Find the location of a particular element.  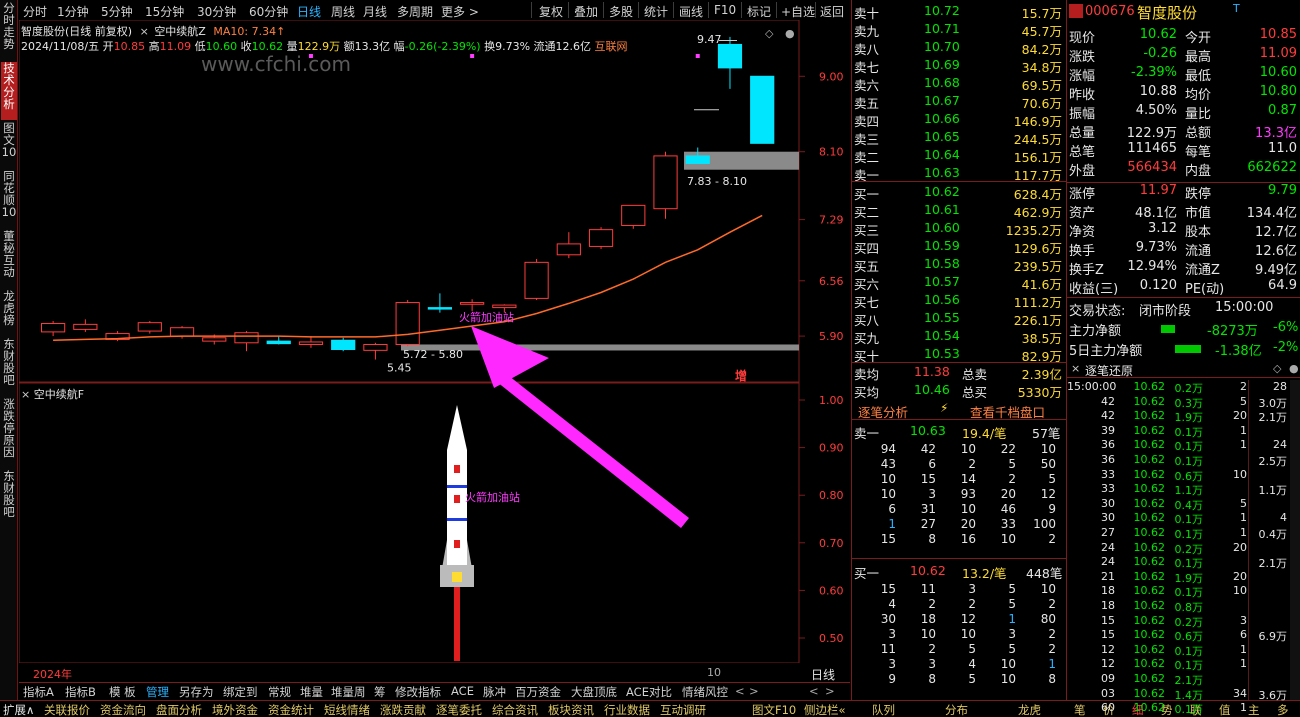

stab-market-analysis: 盘面分析 is located at coordinates (179, 709).